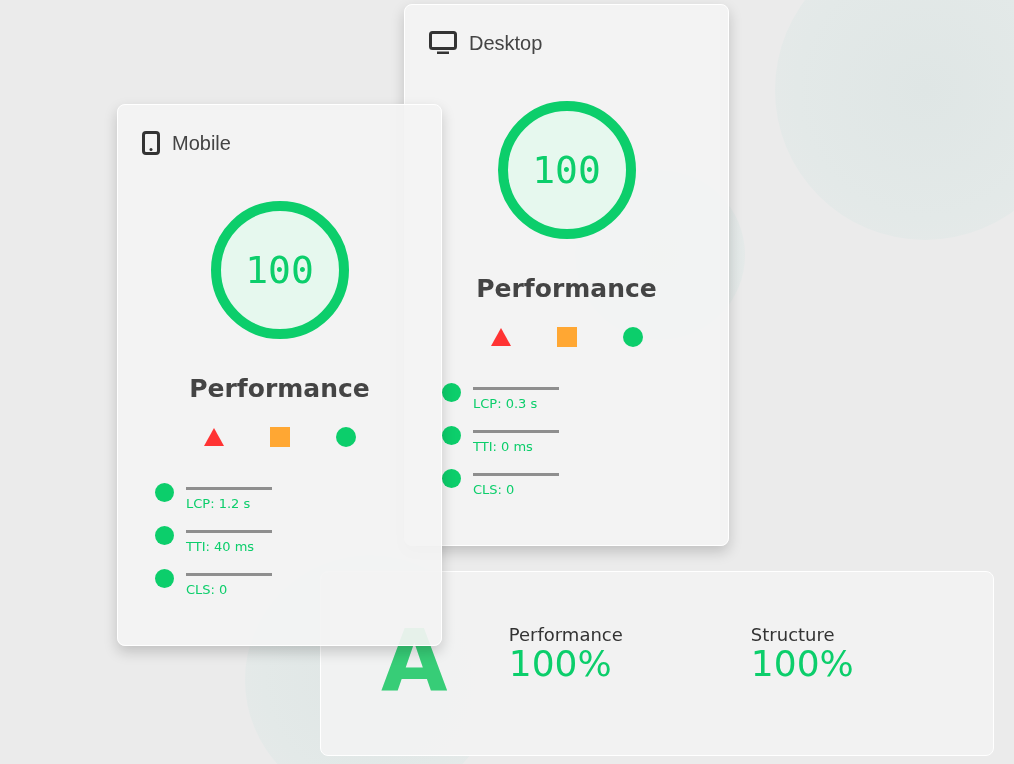  I want to click on summary-label: Structure, so click(793, 635).